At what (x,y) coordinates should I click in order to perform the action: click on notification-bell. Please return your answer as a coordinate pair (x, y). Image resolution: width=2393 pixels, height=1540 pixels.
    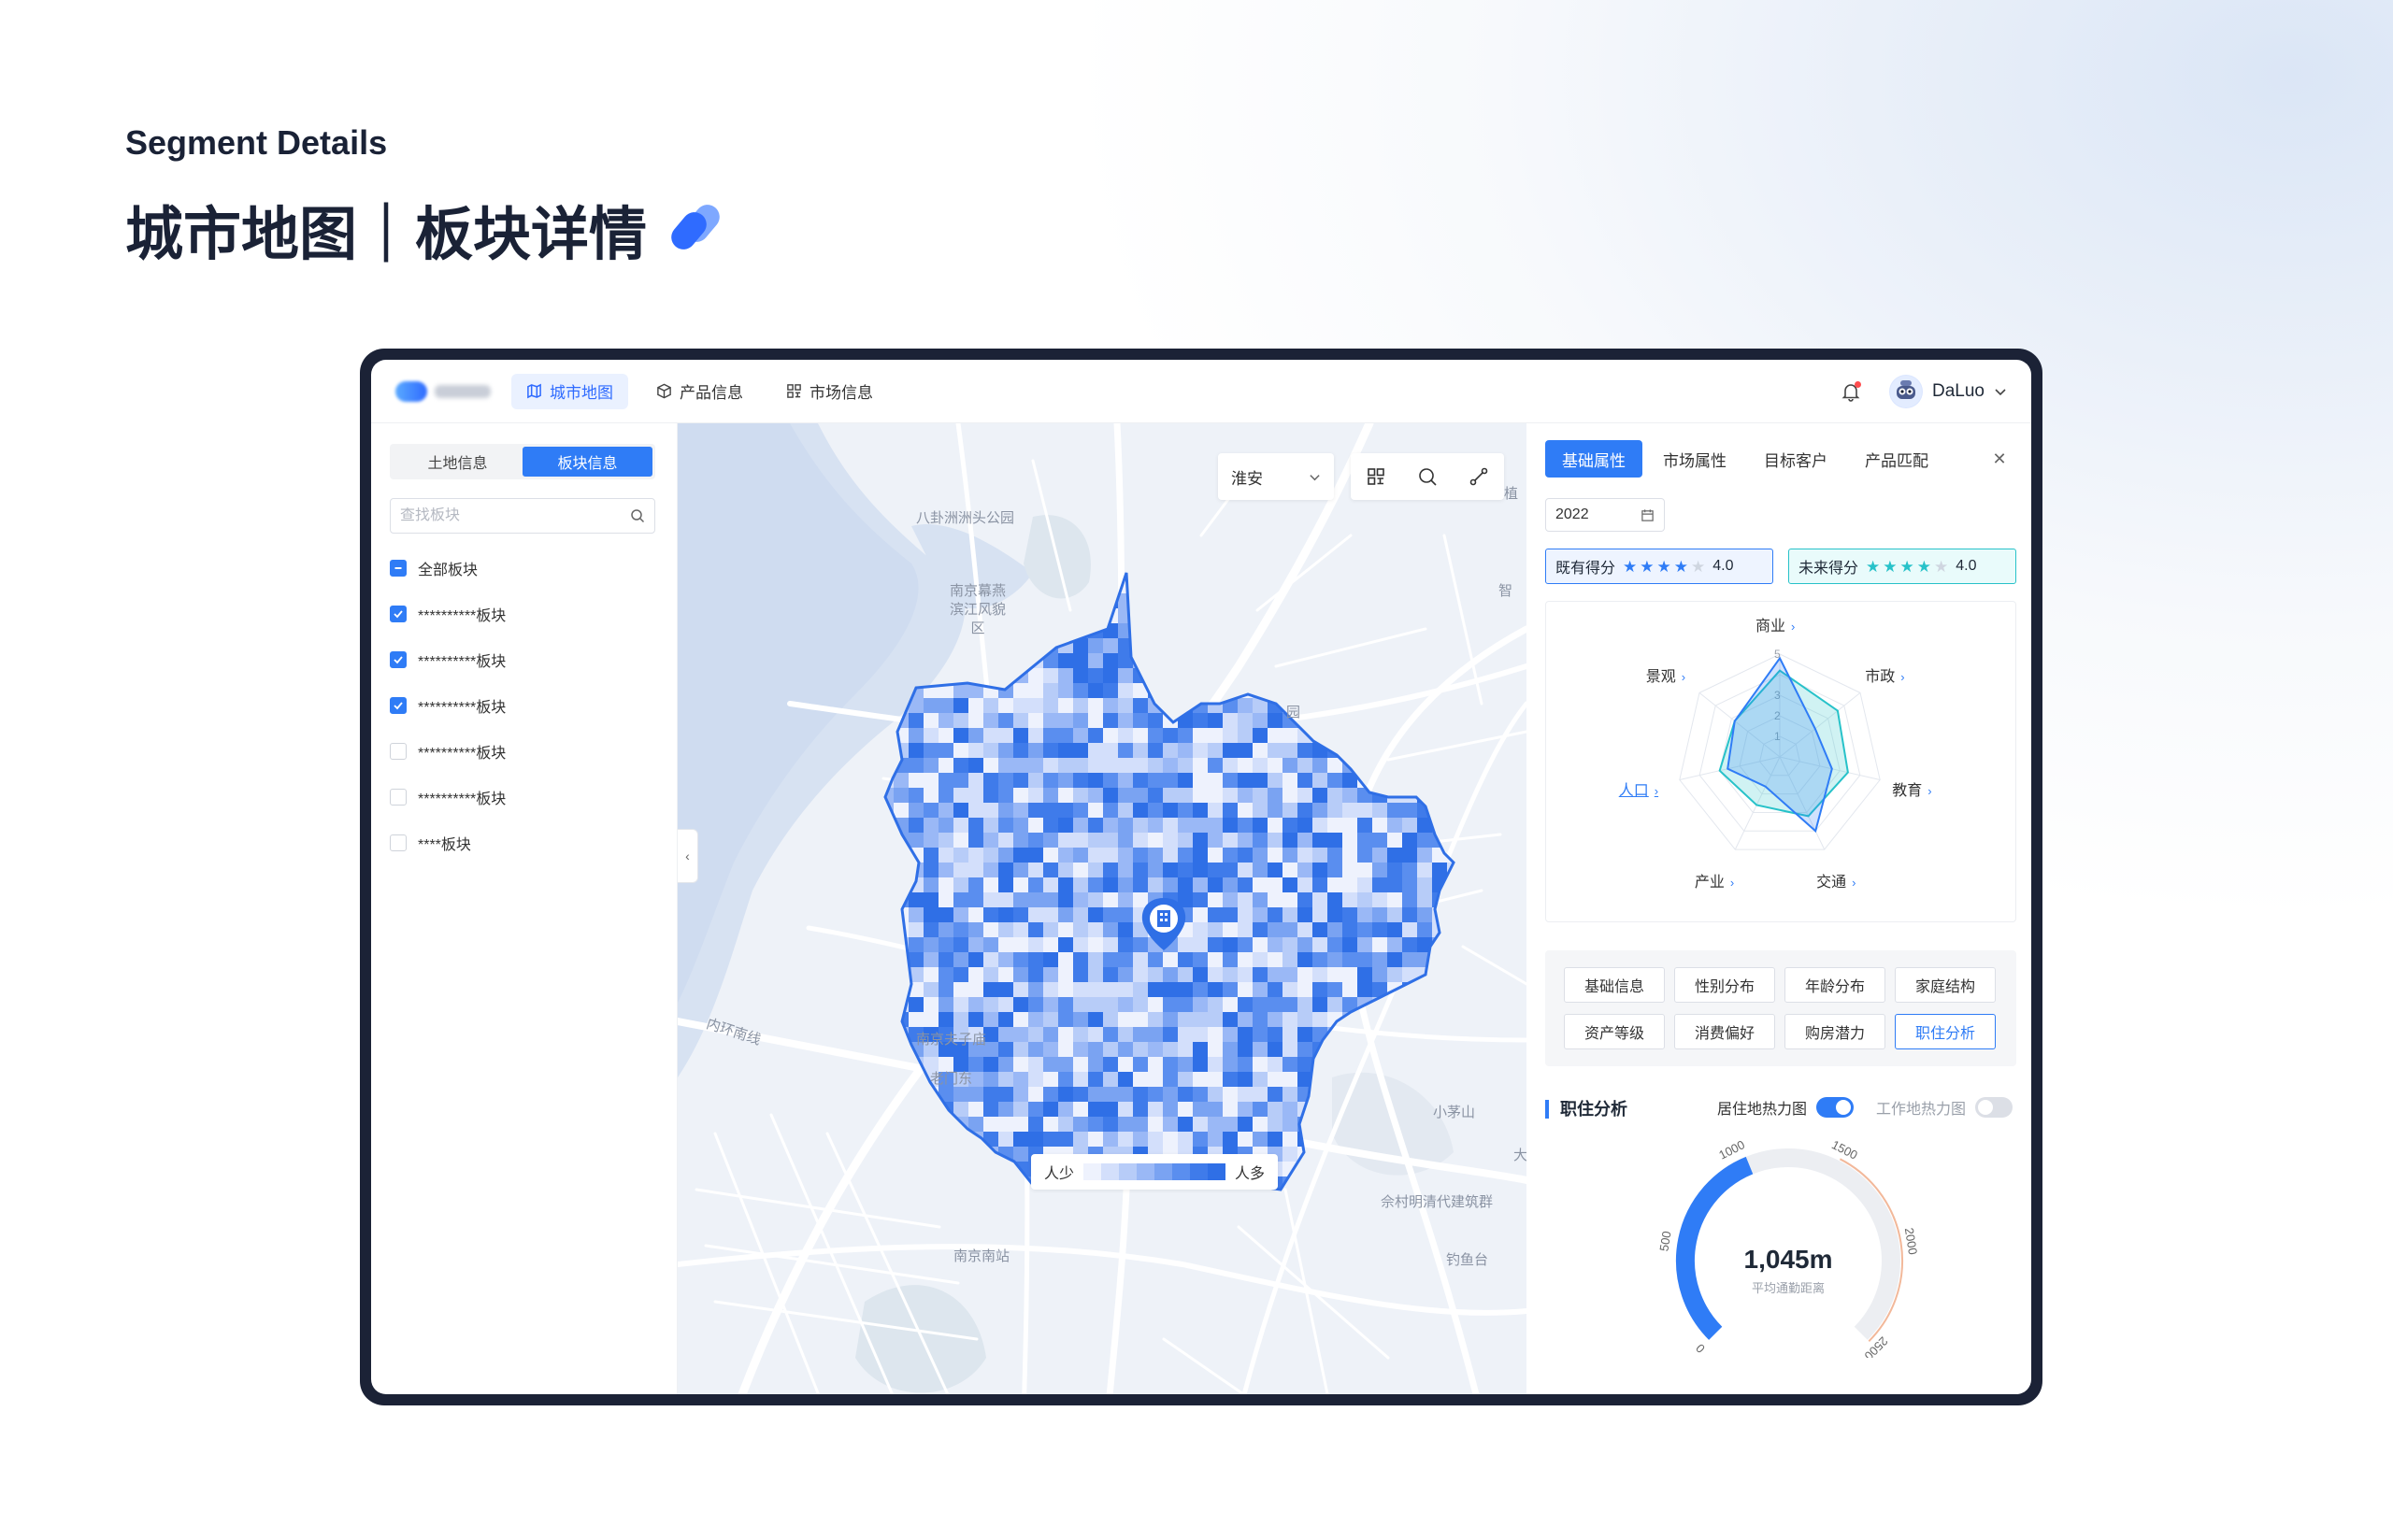
    Looking at the image, I should click on (1851, 391).